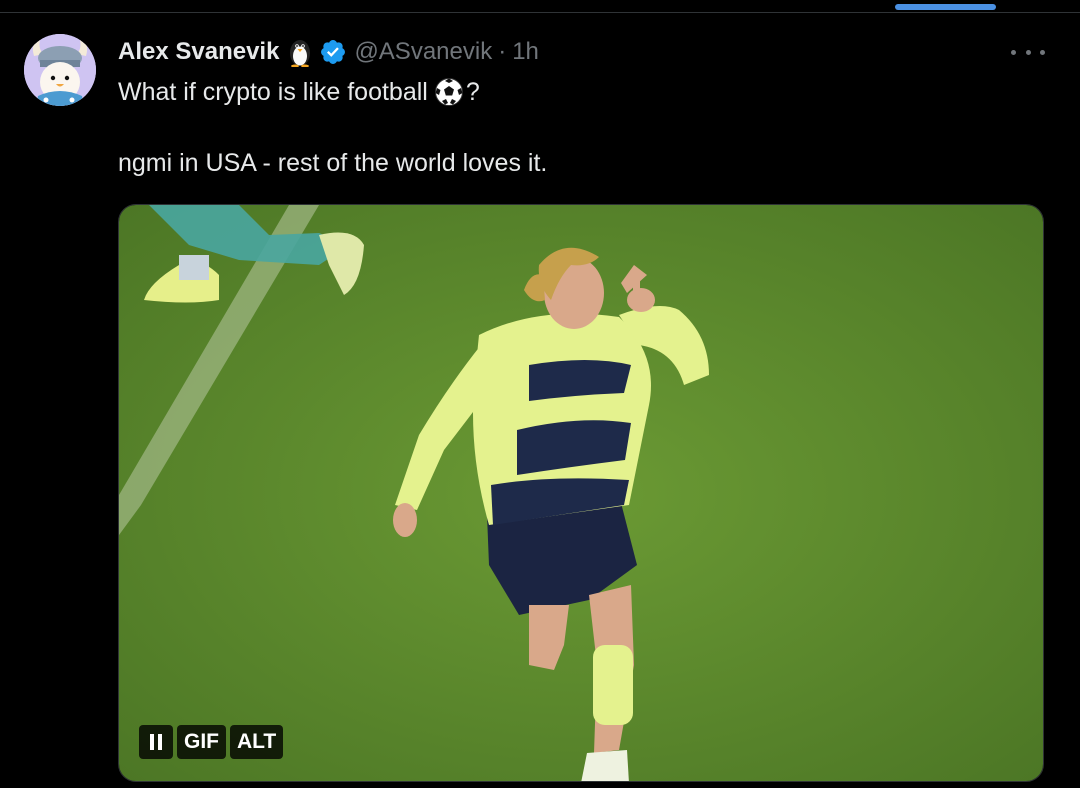 Image resolution: width=1080 pixels, height=788 pixels. I want to click on tab-active-indicator, so click(945, 7).